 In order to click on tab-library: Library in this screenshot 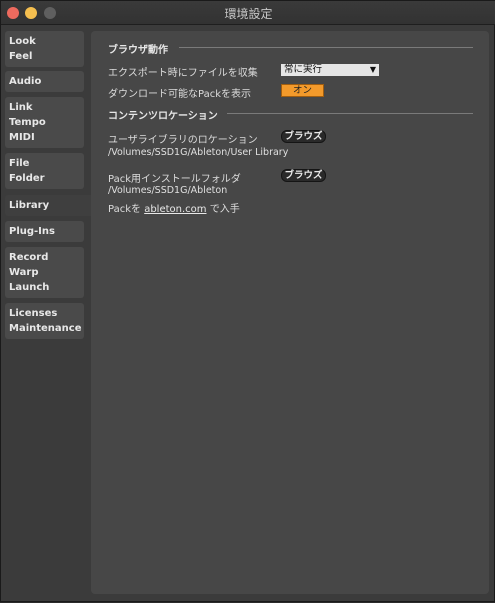, I will do `click(48, 205)`.